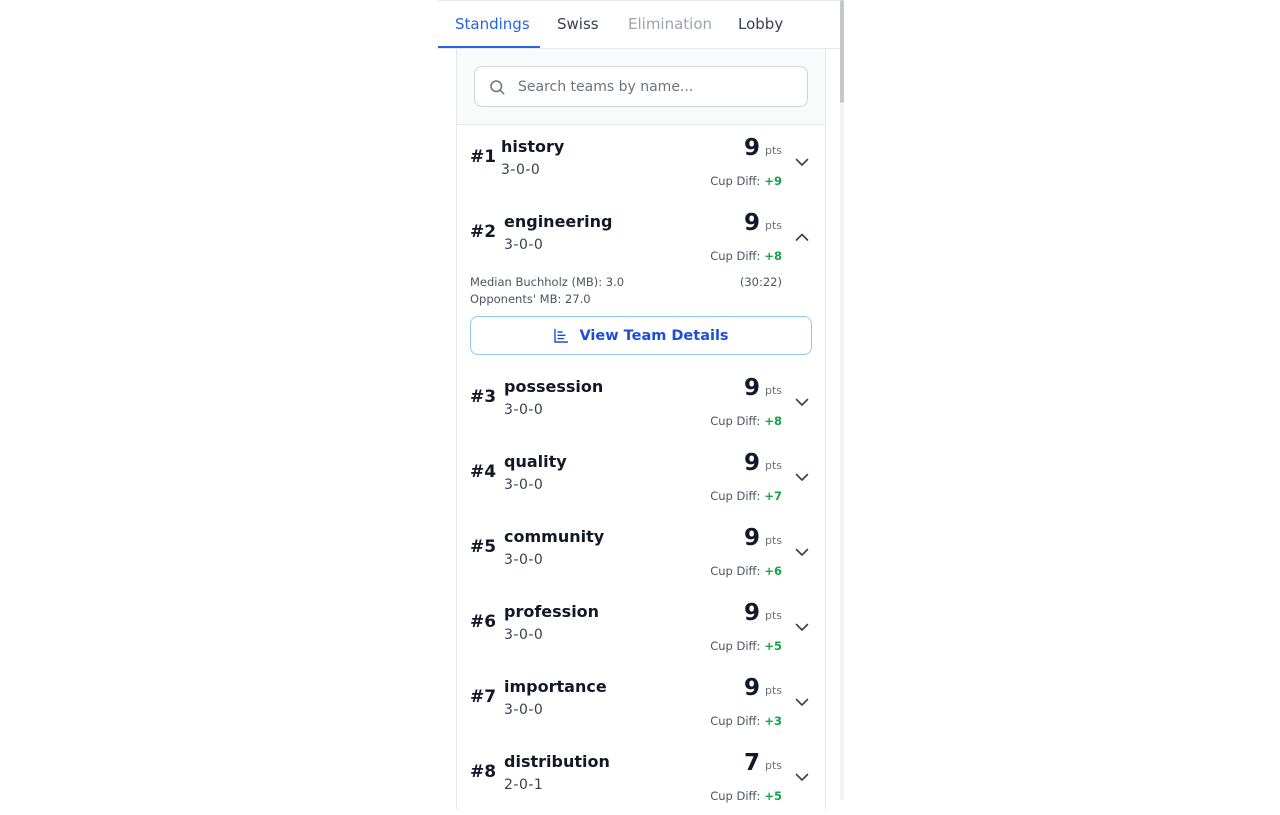 This screenshot has height=815, width=1280. I want to click on active-tab-indicator, so click(489, 47).